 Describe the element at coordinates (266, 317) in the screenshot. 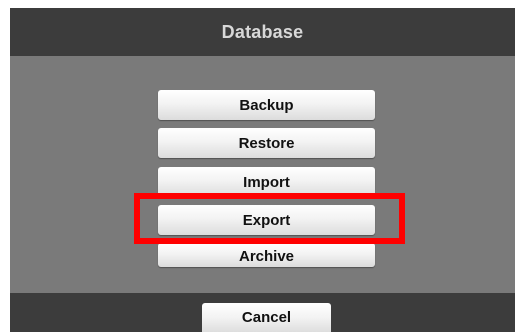

I see `cancel-button: Cancel` at that location.